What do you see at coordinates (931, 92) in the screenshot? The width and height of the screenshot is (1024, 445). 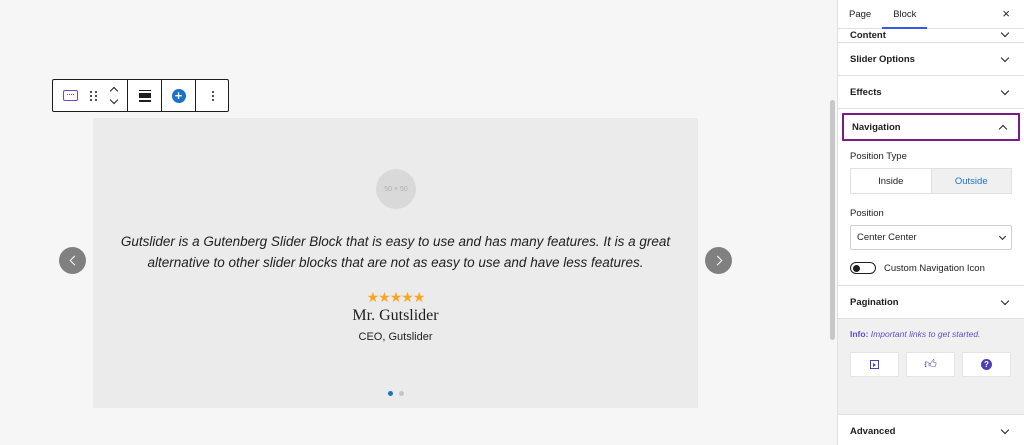 I see `panel-effects: Effects` at bounding box center [931, 92].